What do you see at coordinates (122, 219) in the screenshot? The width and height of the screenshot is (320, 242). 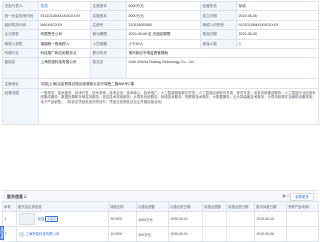 I see `ratio-value: 90.00%` at bounding box center [122, 219].